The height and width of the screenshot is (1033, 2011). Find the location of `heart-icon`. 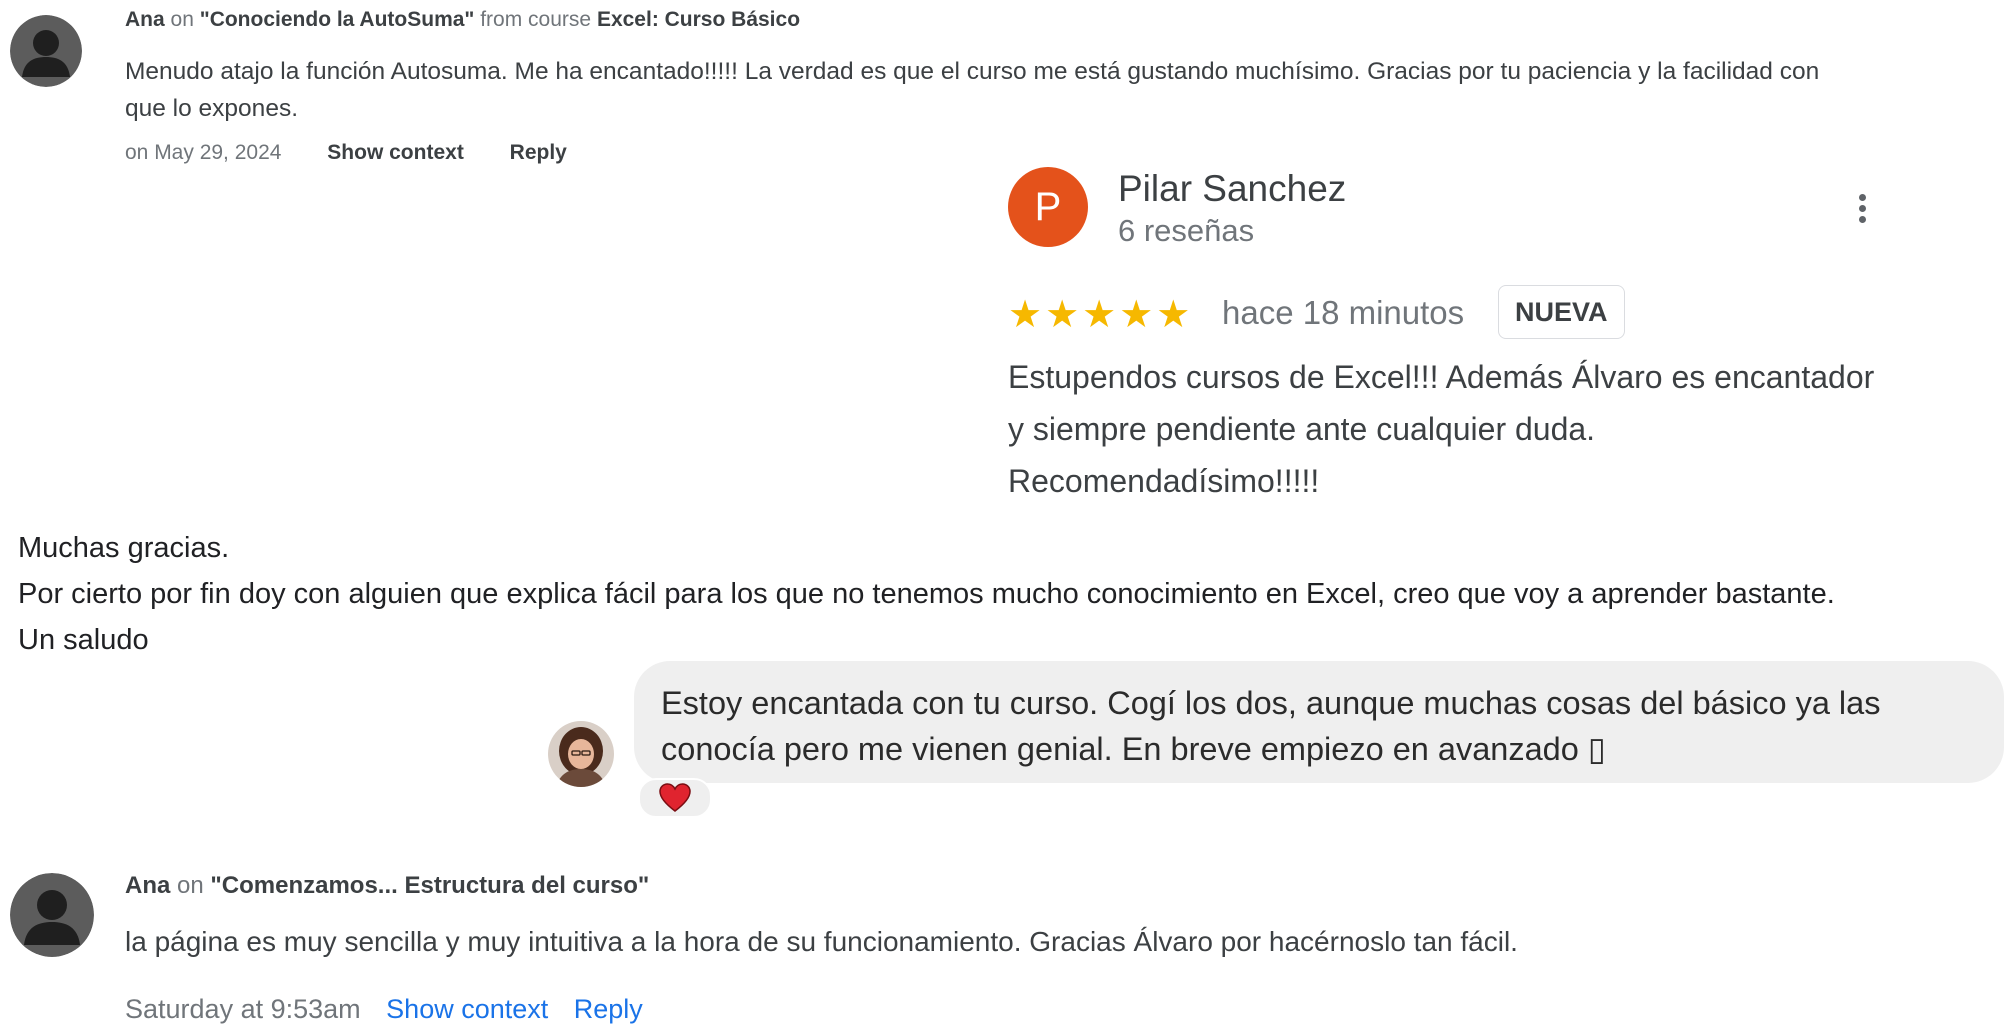

heart-icon is located at coordinates (675, 797).